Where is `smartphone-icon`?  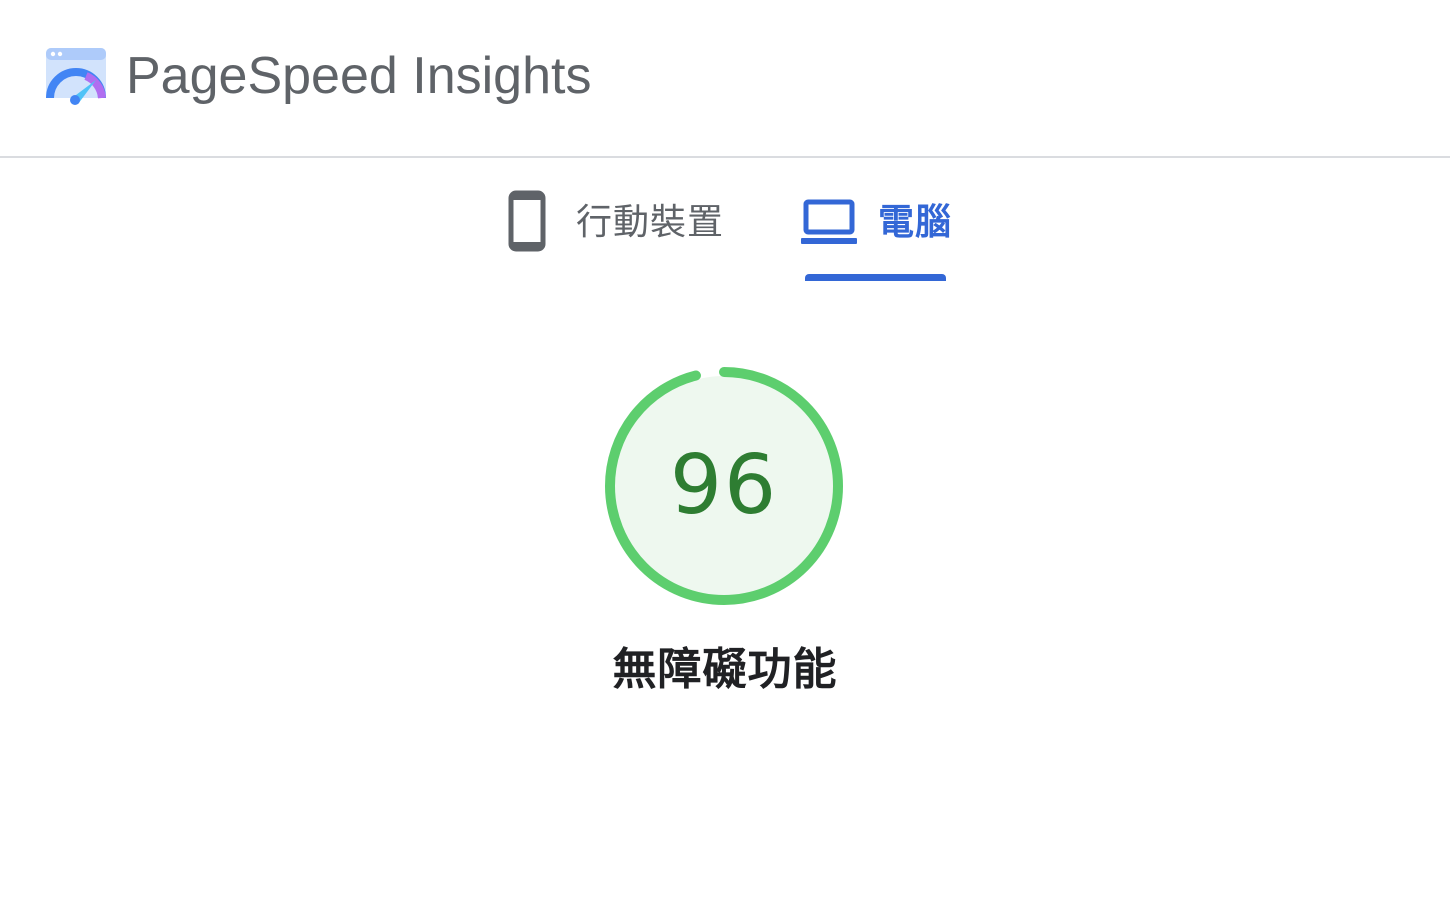 smartphone-icon is located at coordinates (527, 222).